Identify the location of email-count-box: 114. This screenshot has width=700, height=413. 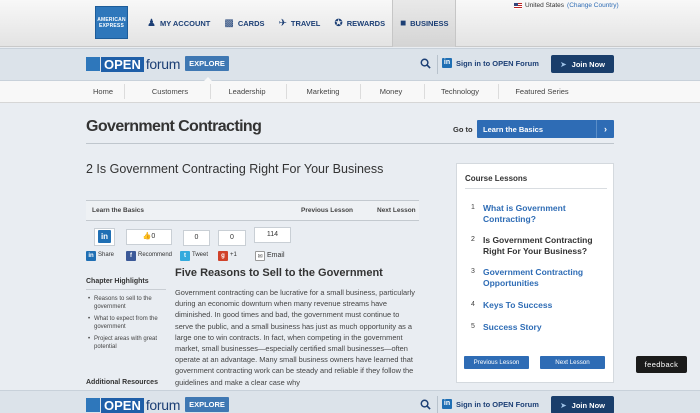
(272, 235).